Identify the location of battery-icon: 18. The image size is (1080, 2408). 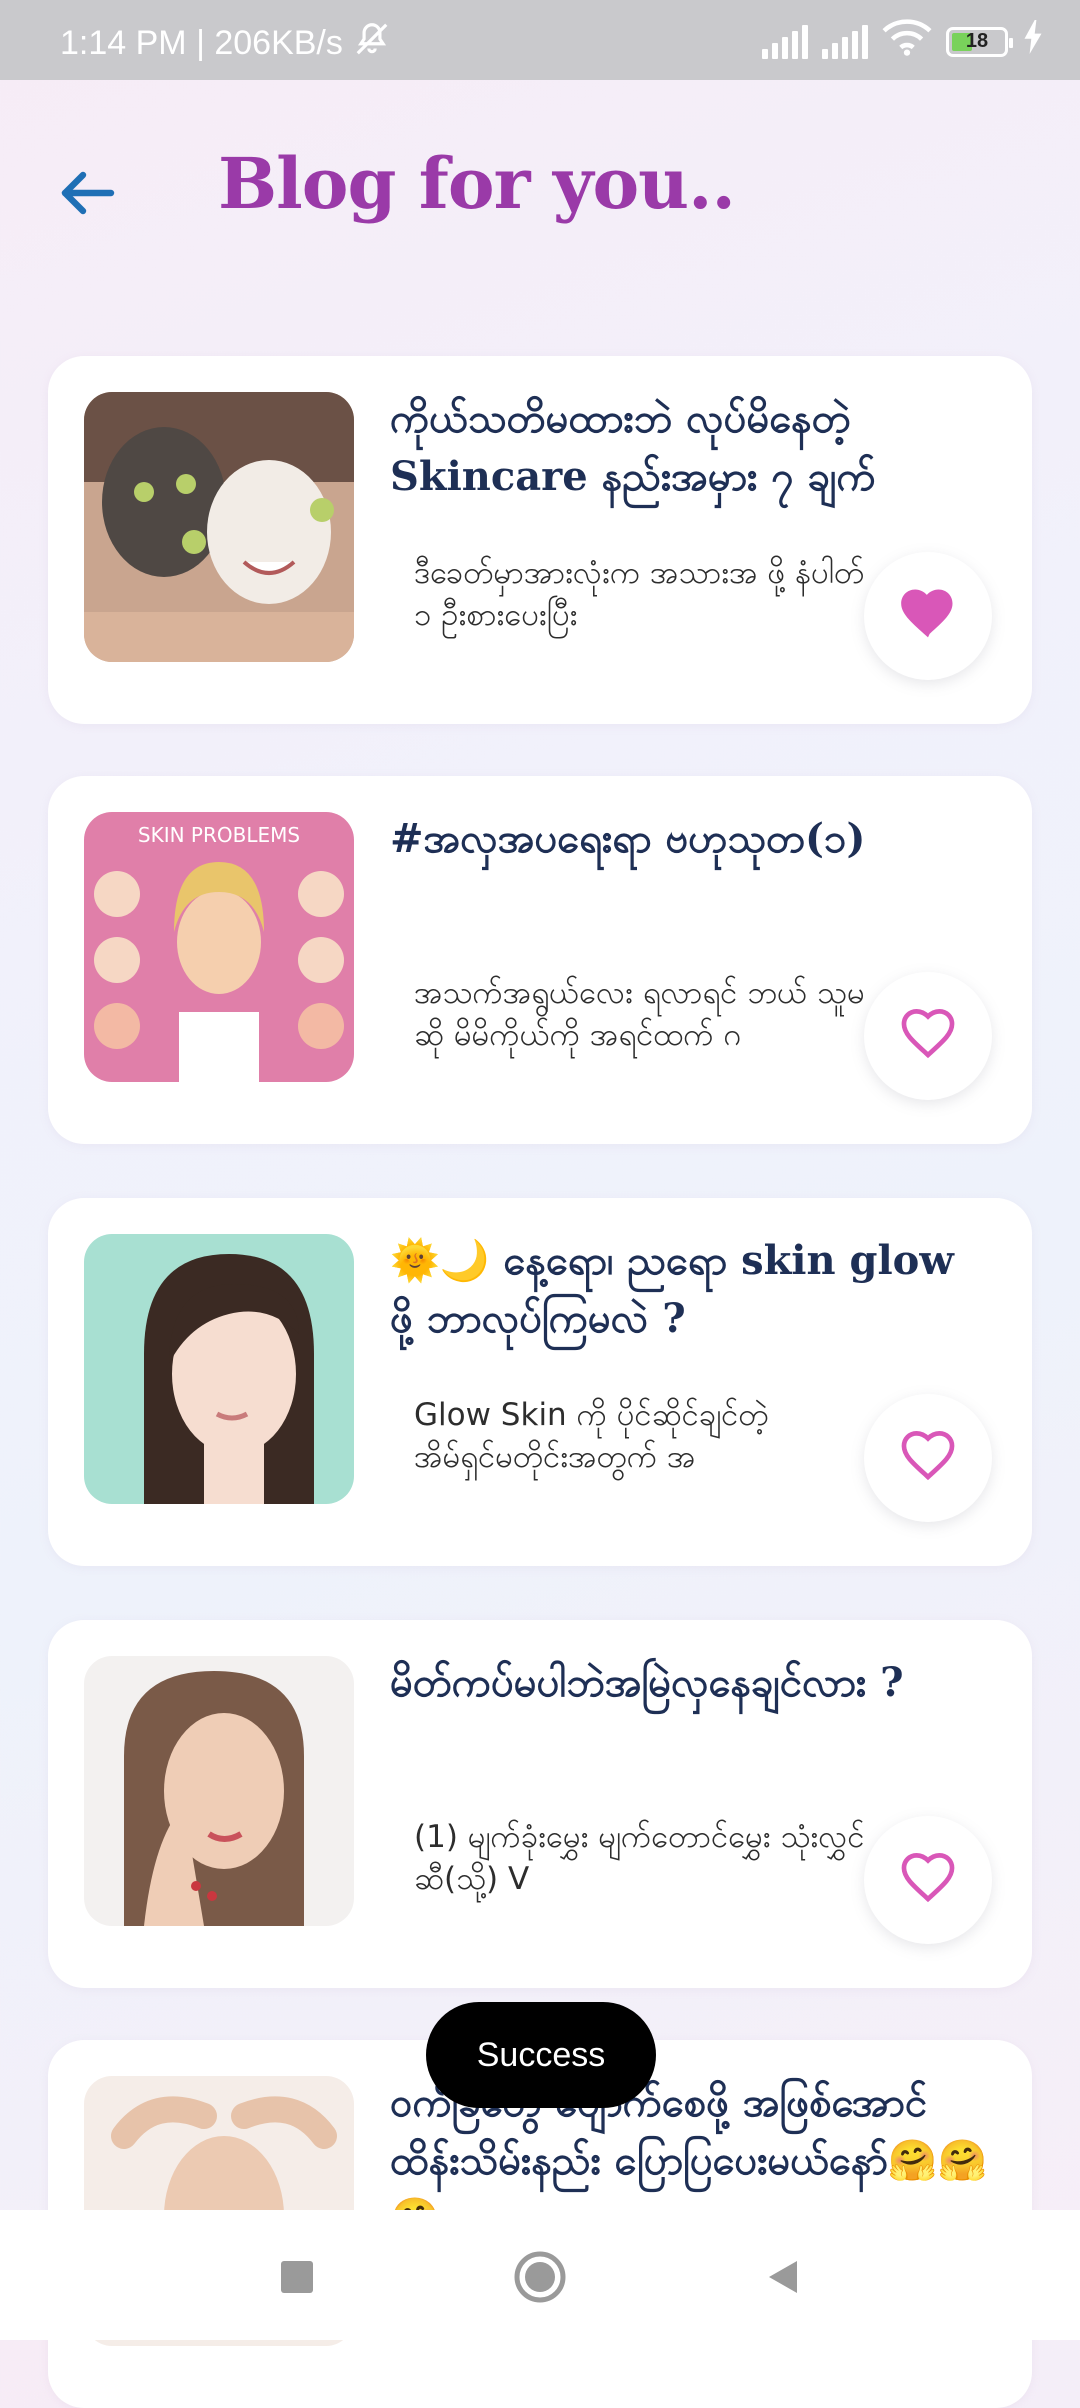
(979, 41).